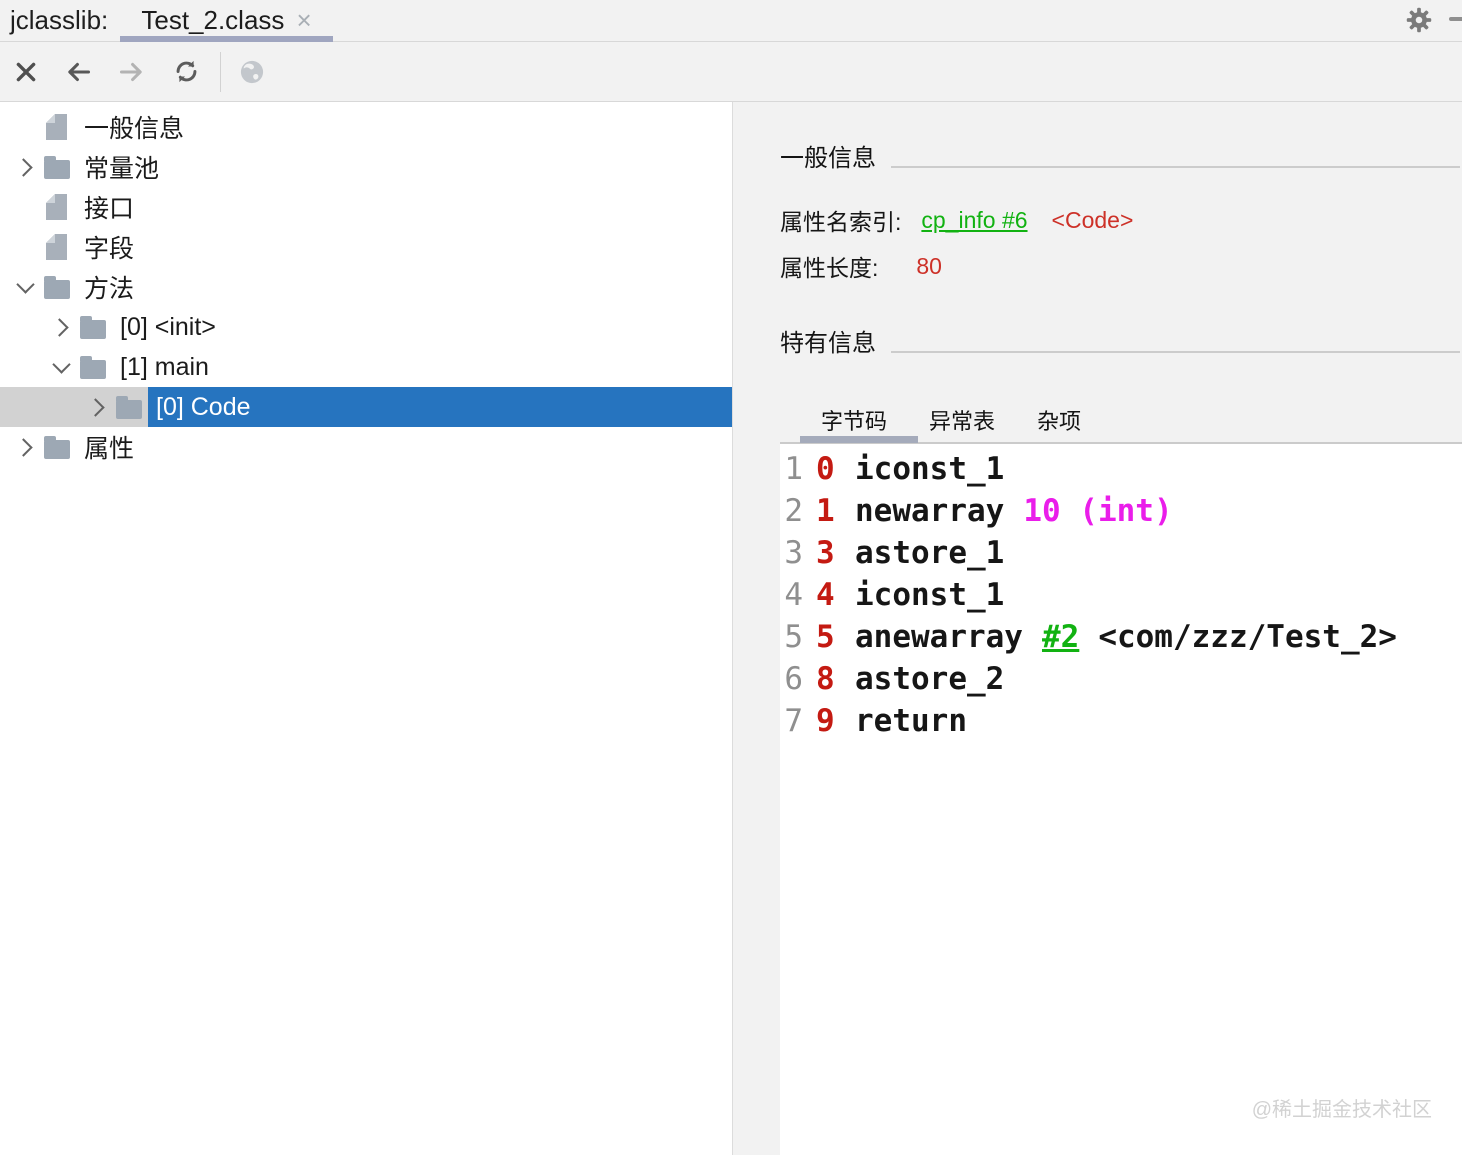  Describe the element at coordinates (828, 343) in the screenshot. I see `section-title: 特有信息` at that location.